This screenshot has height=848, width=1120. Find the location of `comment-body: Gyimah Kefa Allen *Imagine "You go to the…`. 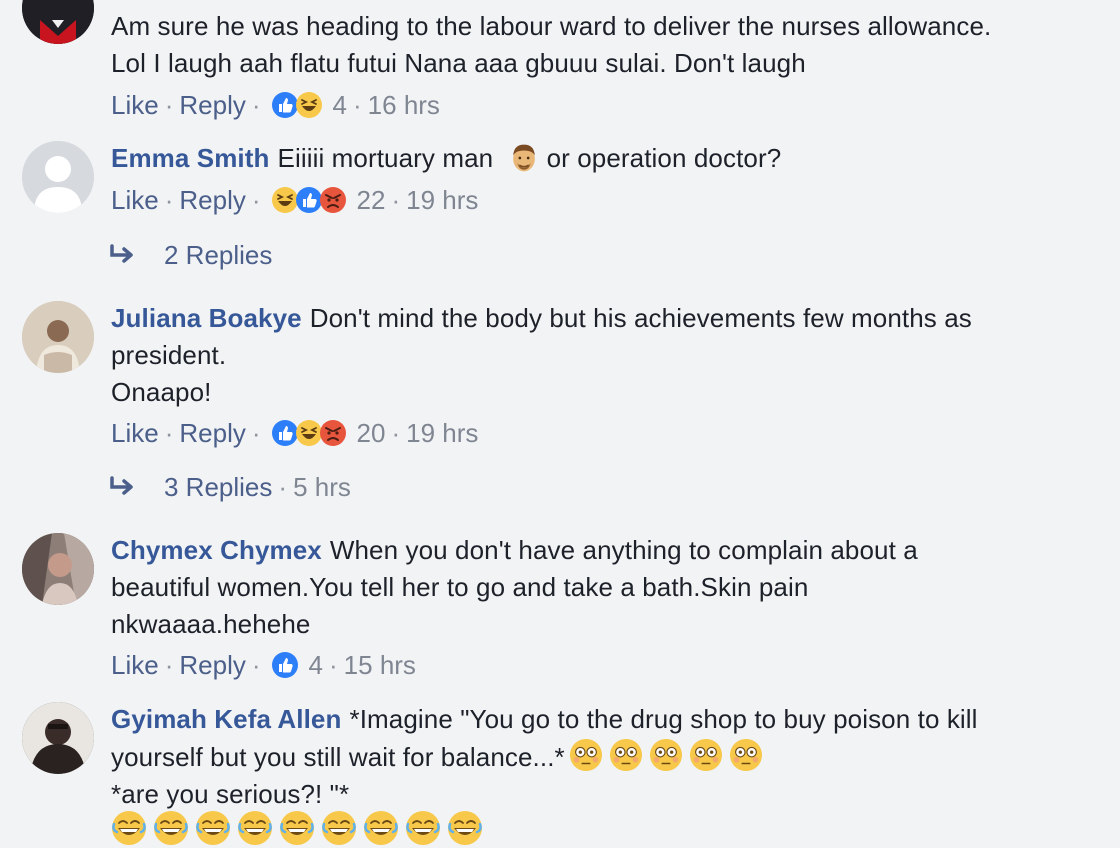

comment-body: Gyimah Kefa Allen *Imagine "You go to the… is located at coordinates (595, 757).